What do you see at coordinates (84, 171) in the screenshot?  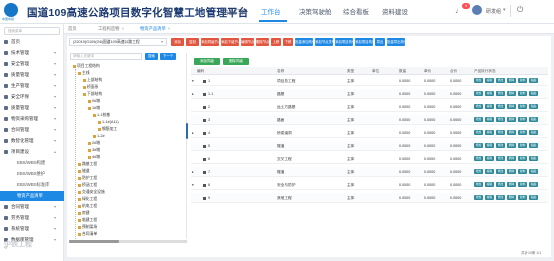 I see `tree-node: 隧道` at bounding box center [84, 171].